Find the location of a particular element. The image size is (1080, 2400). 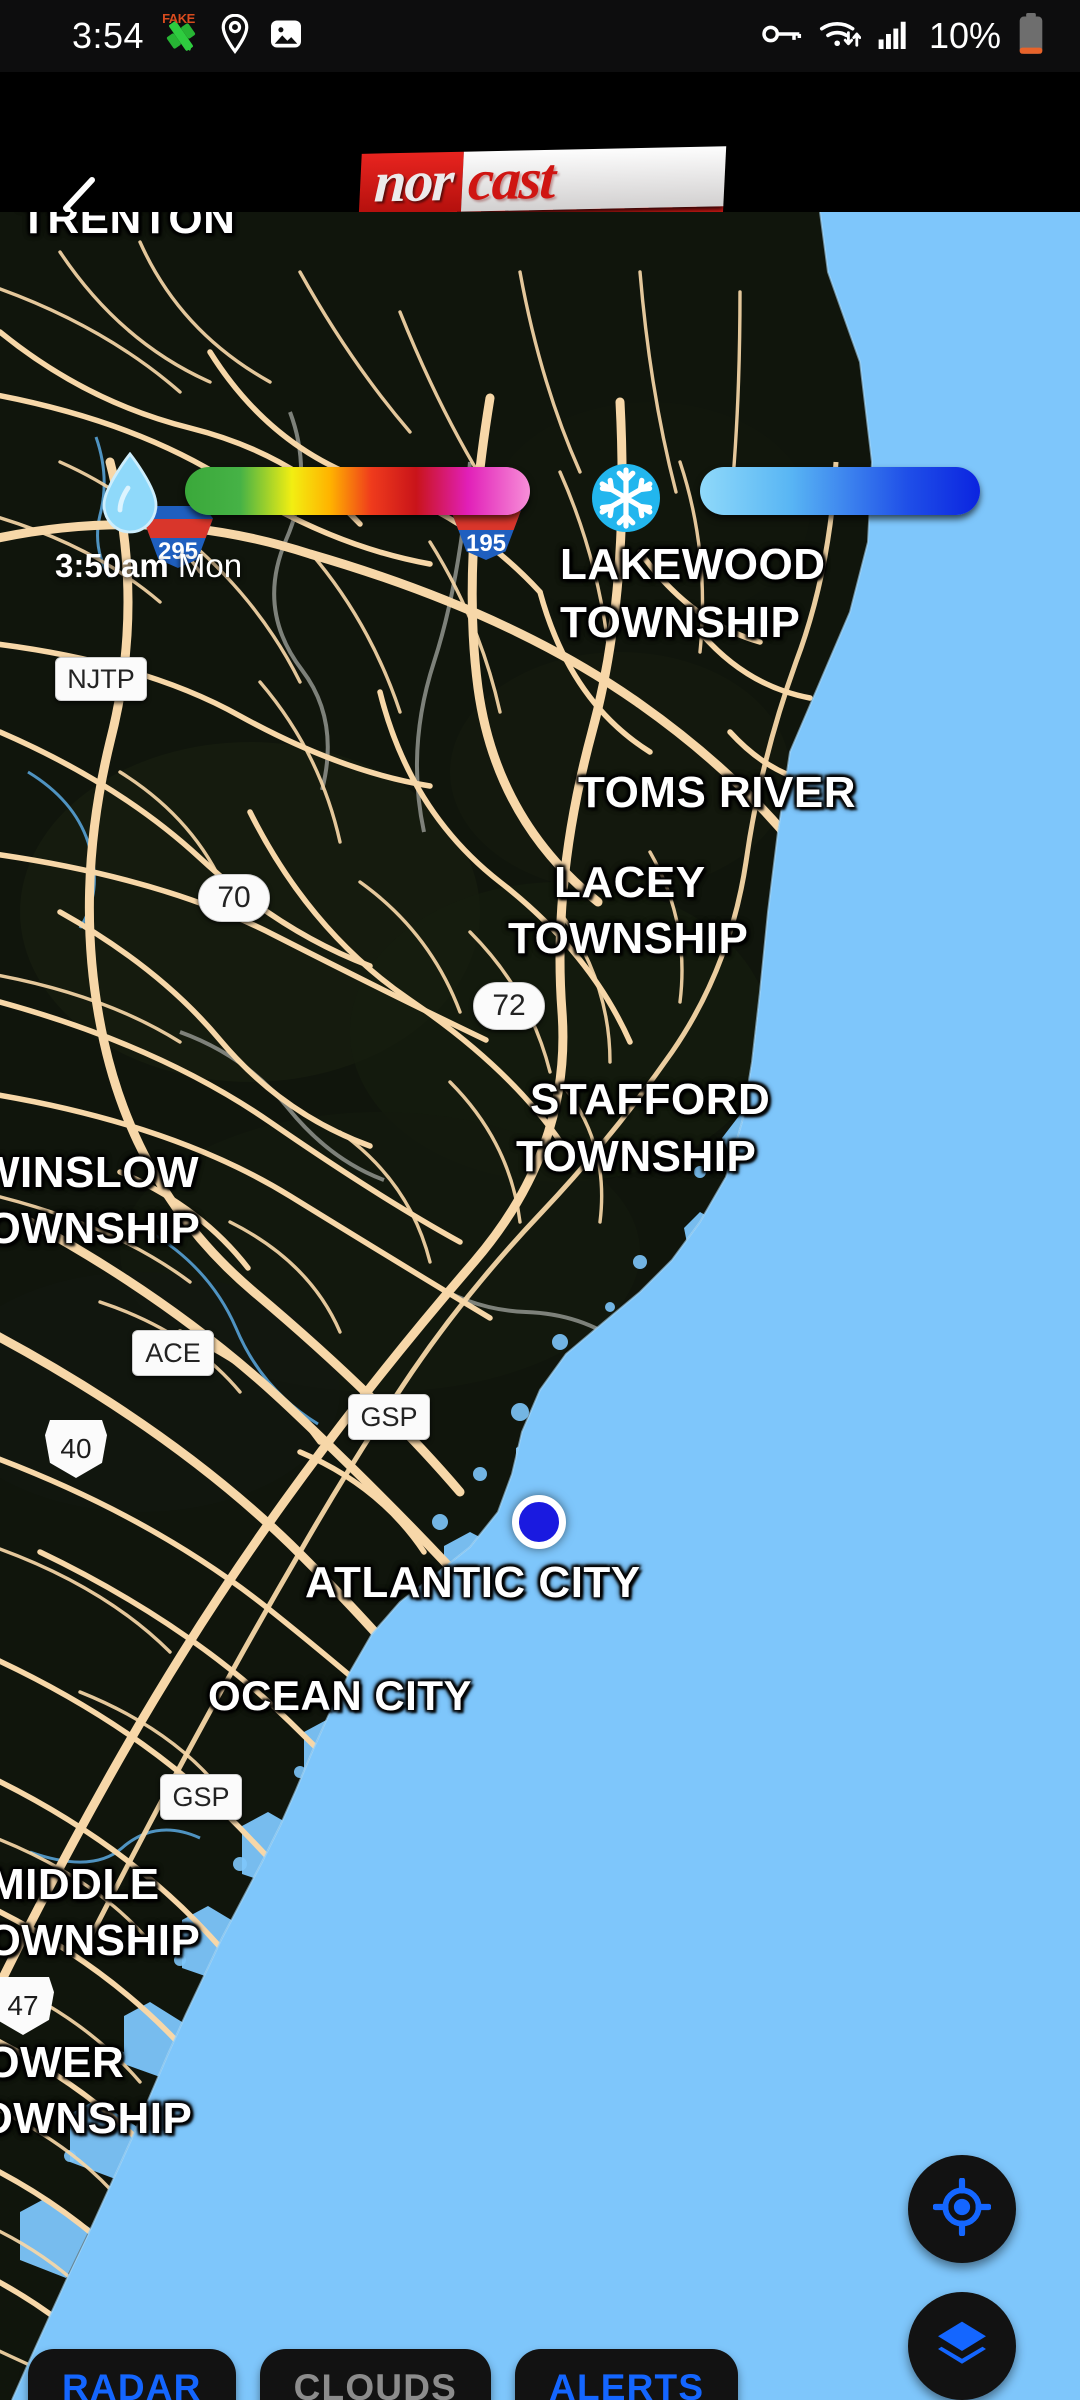

fake-gps-icon: FAKE is located at coordinates (181, 34).